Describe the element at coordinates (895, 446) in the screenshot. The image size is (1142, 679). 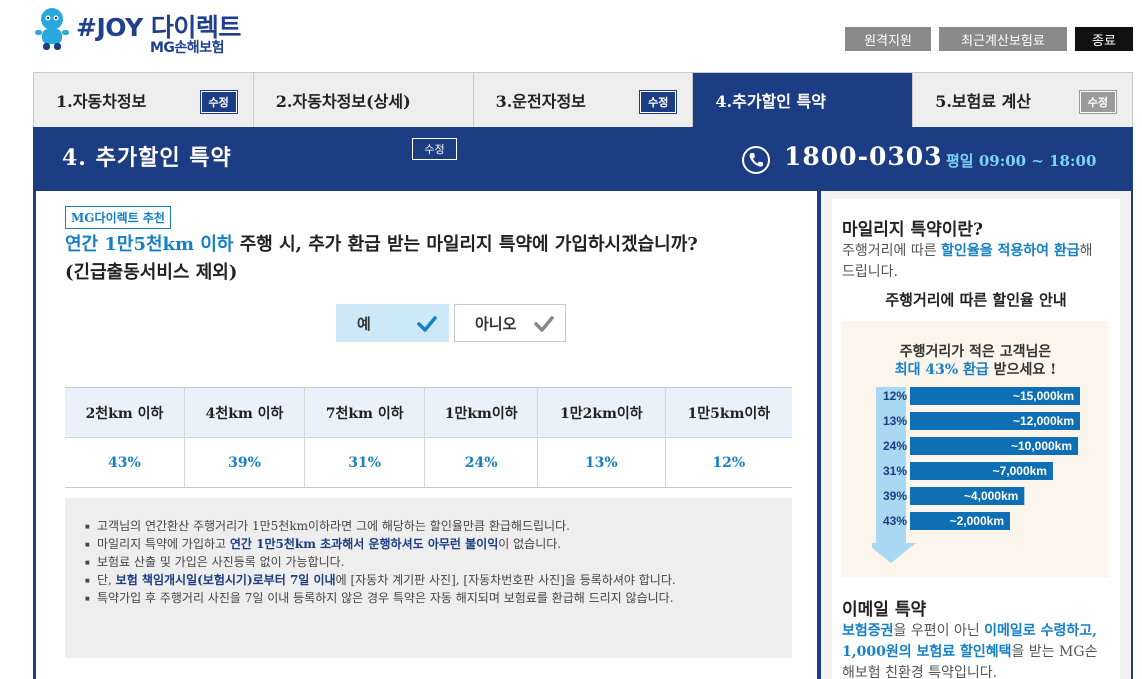
I see `bar-value-label: 24%` at that location.